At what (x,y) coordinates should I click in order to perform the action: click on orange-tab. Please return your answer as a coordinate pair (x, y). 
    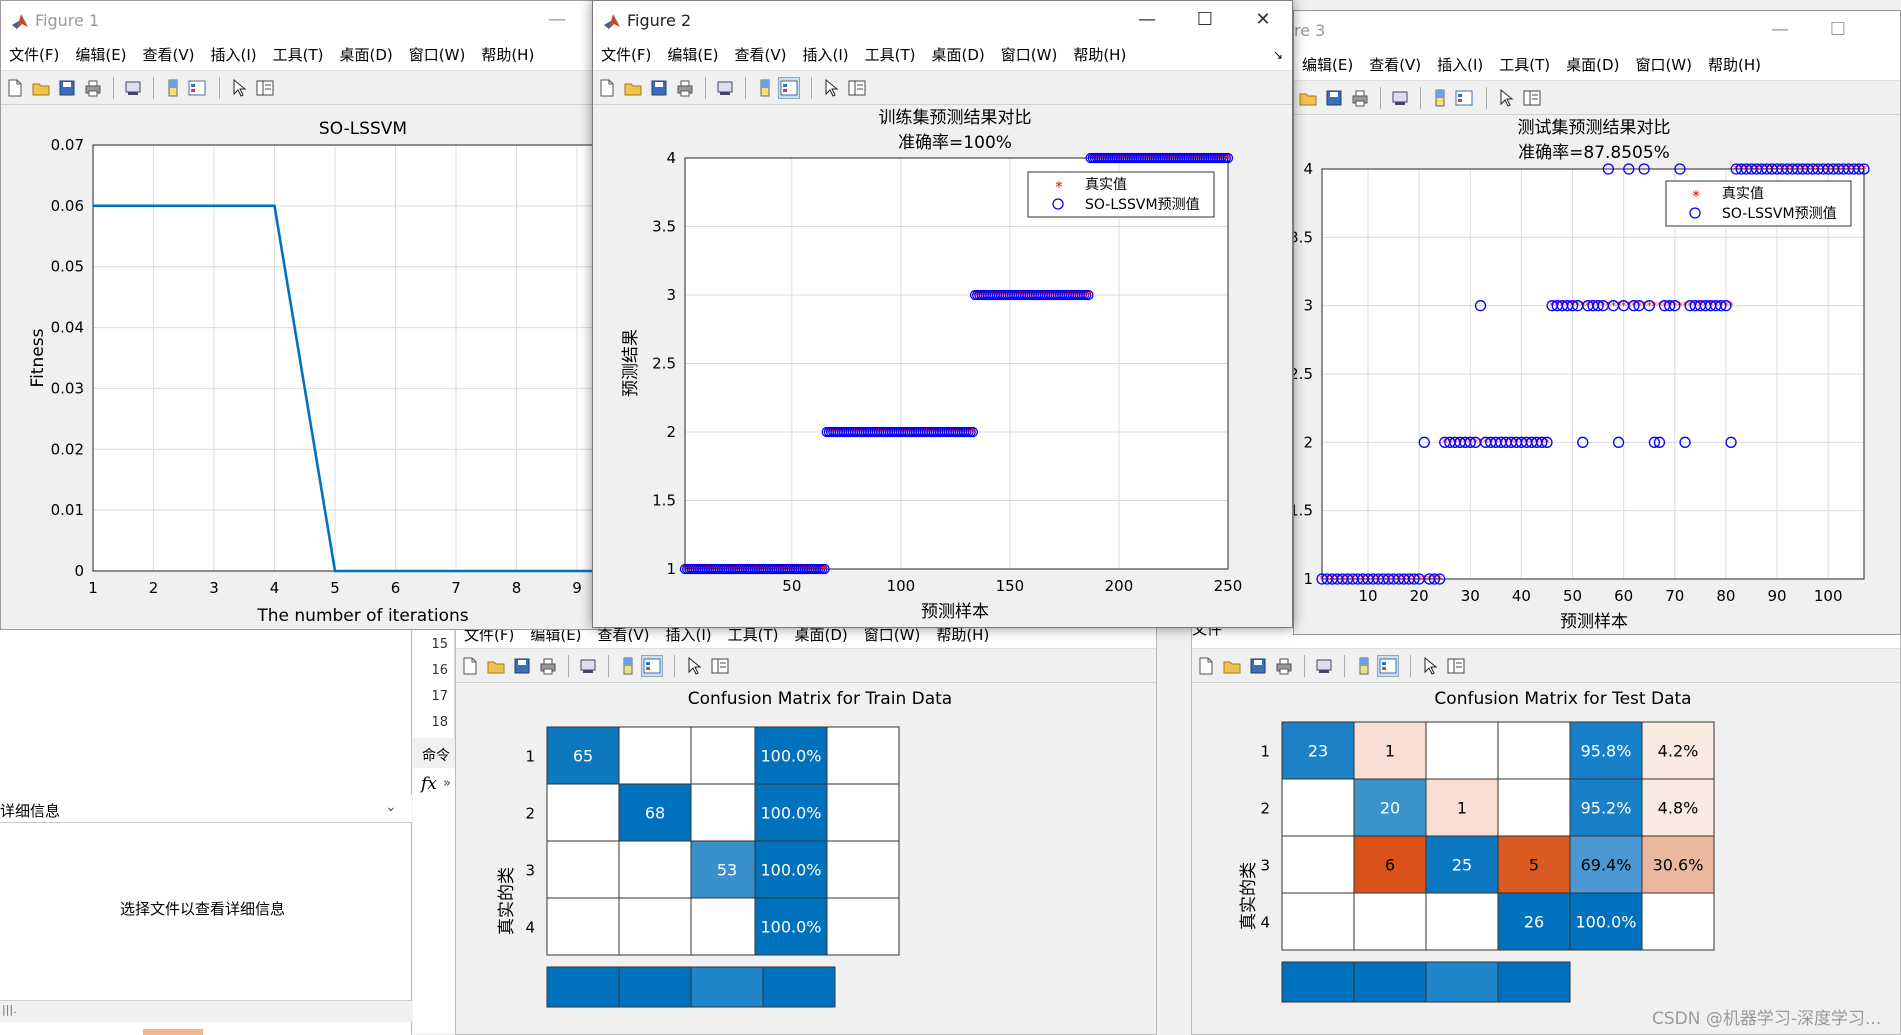
    Looking at the image, I should click on (173, 1032).